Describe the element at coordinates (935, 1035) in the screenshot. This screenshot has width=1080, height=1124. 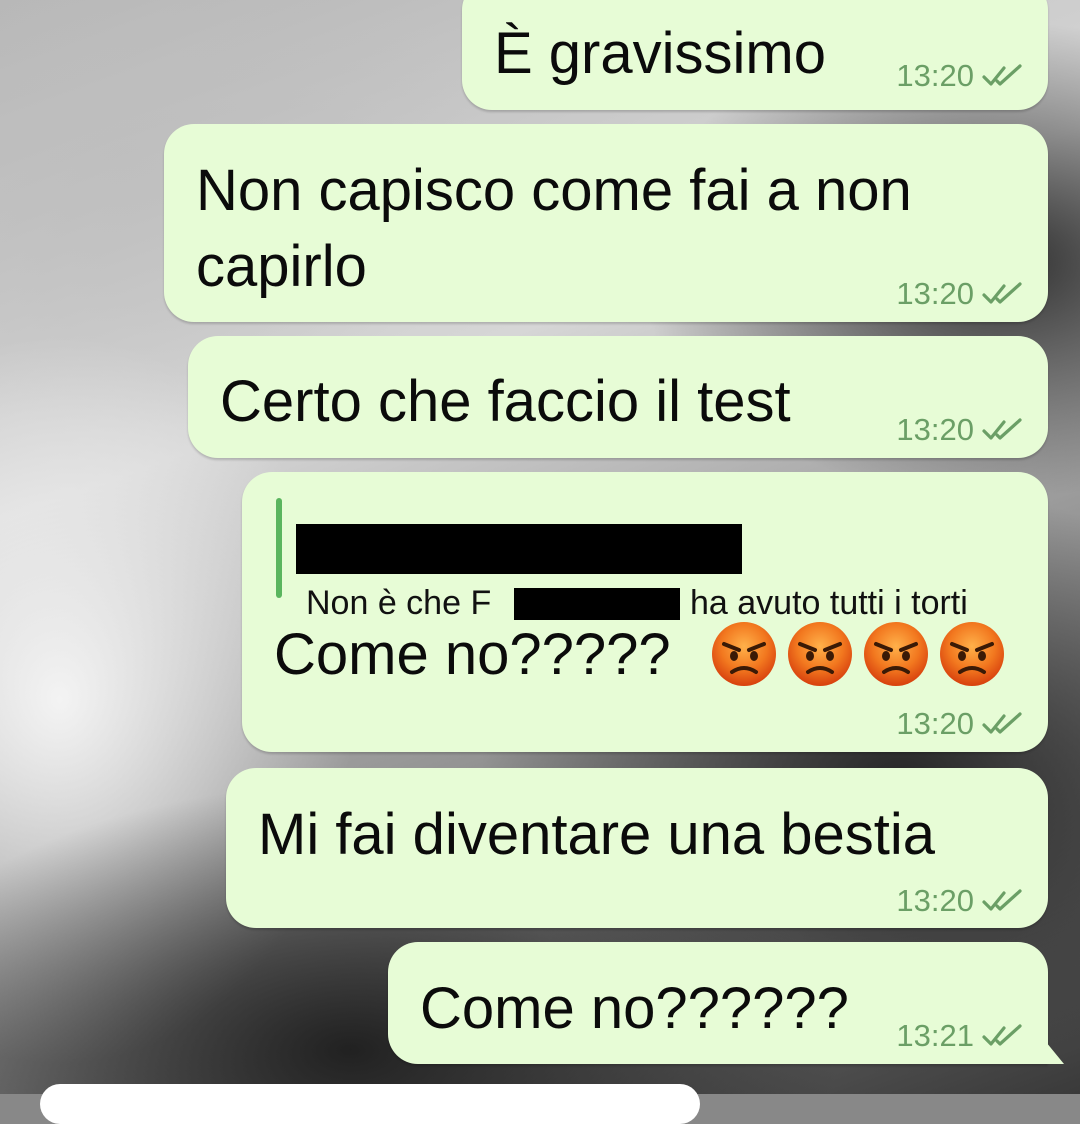
I see `message-time: 13:21` at that location.